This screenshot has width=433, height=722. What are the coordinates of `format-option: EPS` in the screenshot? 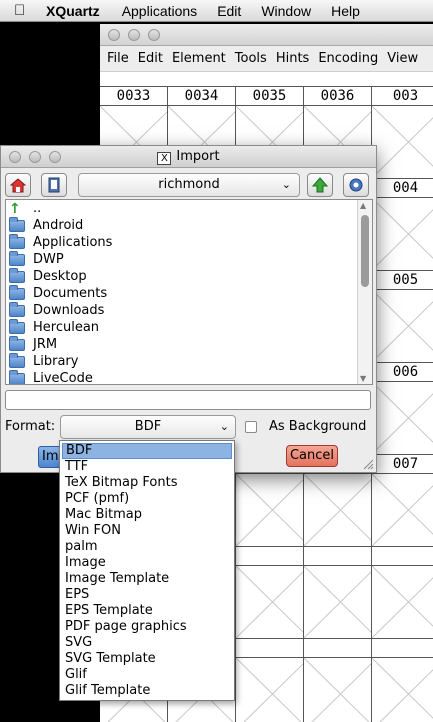 It's located at (147, 595).